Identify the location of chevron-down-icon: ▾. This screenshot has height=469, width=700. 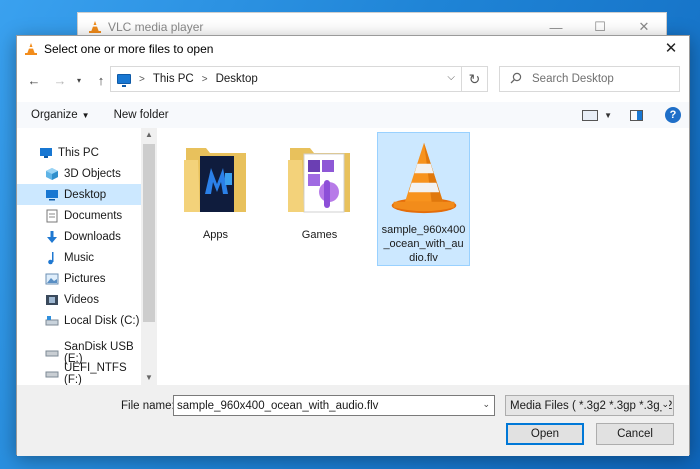
(78, 80).